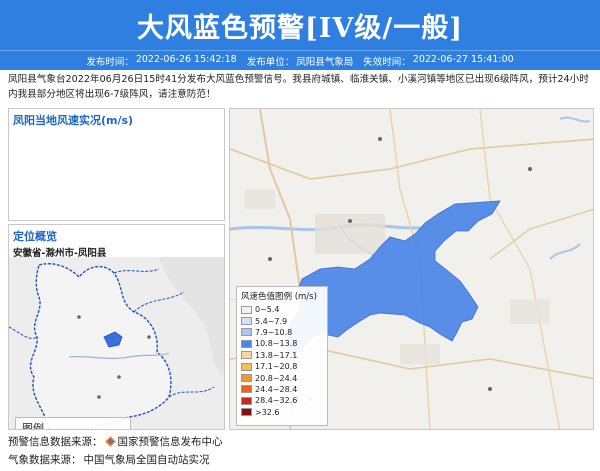  What do you see at coordinates (55, 442) in the screenshot?
I see `warning-source-label: 预警信息数据来源：` at bounding box center [55, 442].